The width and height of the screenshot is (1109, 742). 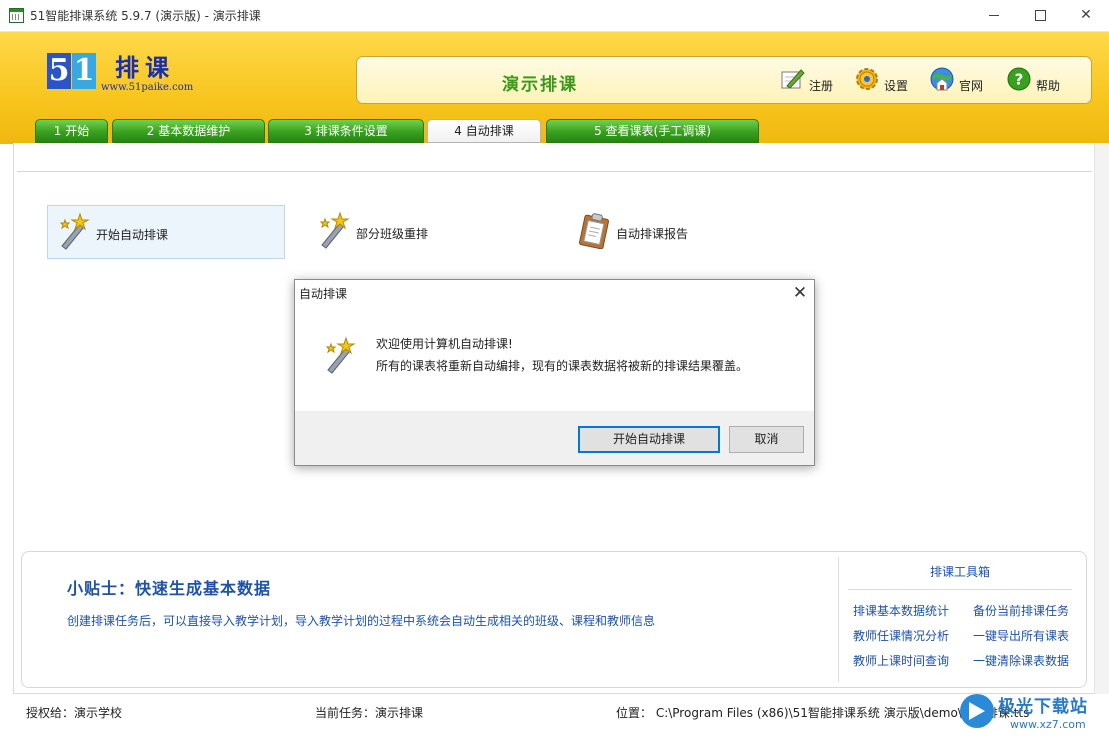 What do you see at coordinates (1021, 635) in the screenshot?
I see `toolbox-link-export-timetables: 一键导出所有课表` at bounding box center [1021, 635].